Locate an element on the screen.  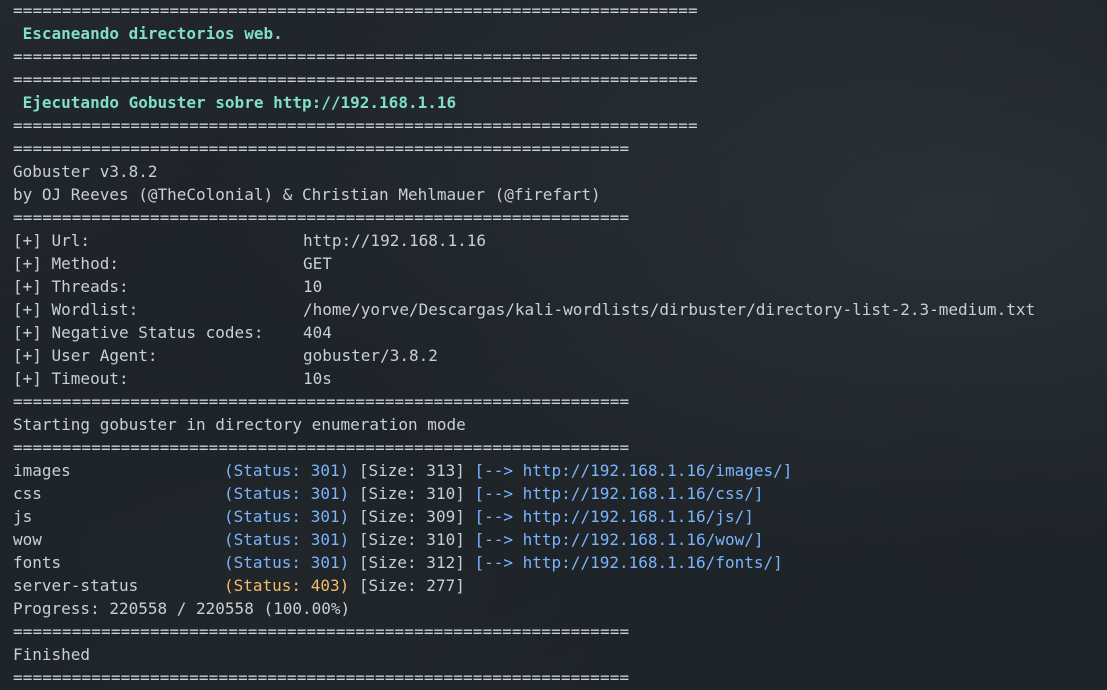
config-row-method: [+] Method: GET is located at coordinates (558, 263).